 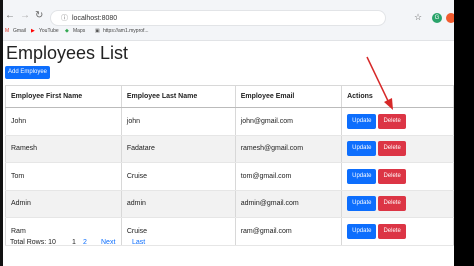 I want to click on header-last-name: Employee Last Name, so click(x=178, y=96).